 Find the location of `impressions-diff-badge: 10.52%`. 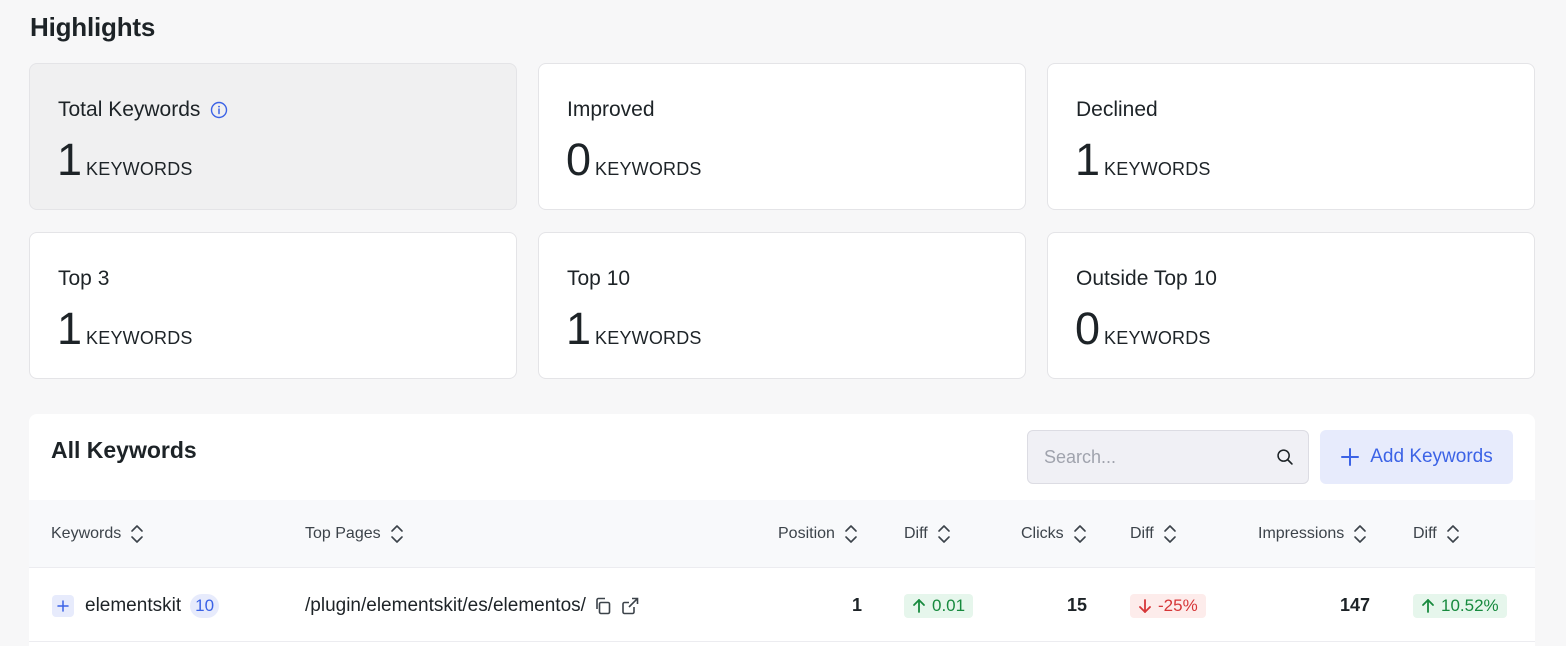

impressions-diff-badge: 10.52% is located at coordinates (1460, 605).